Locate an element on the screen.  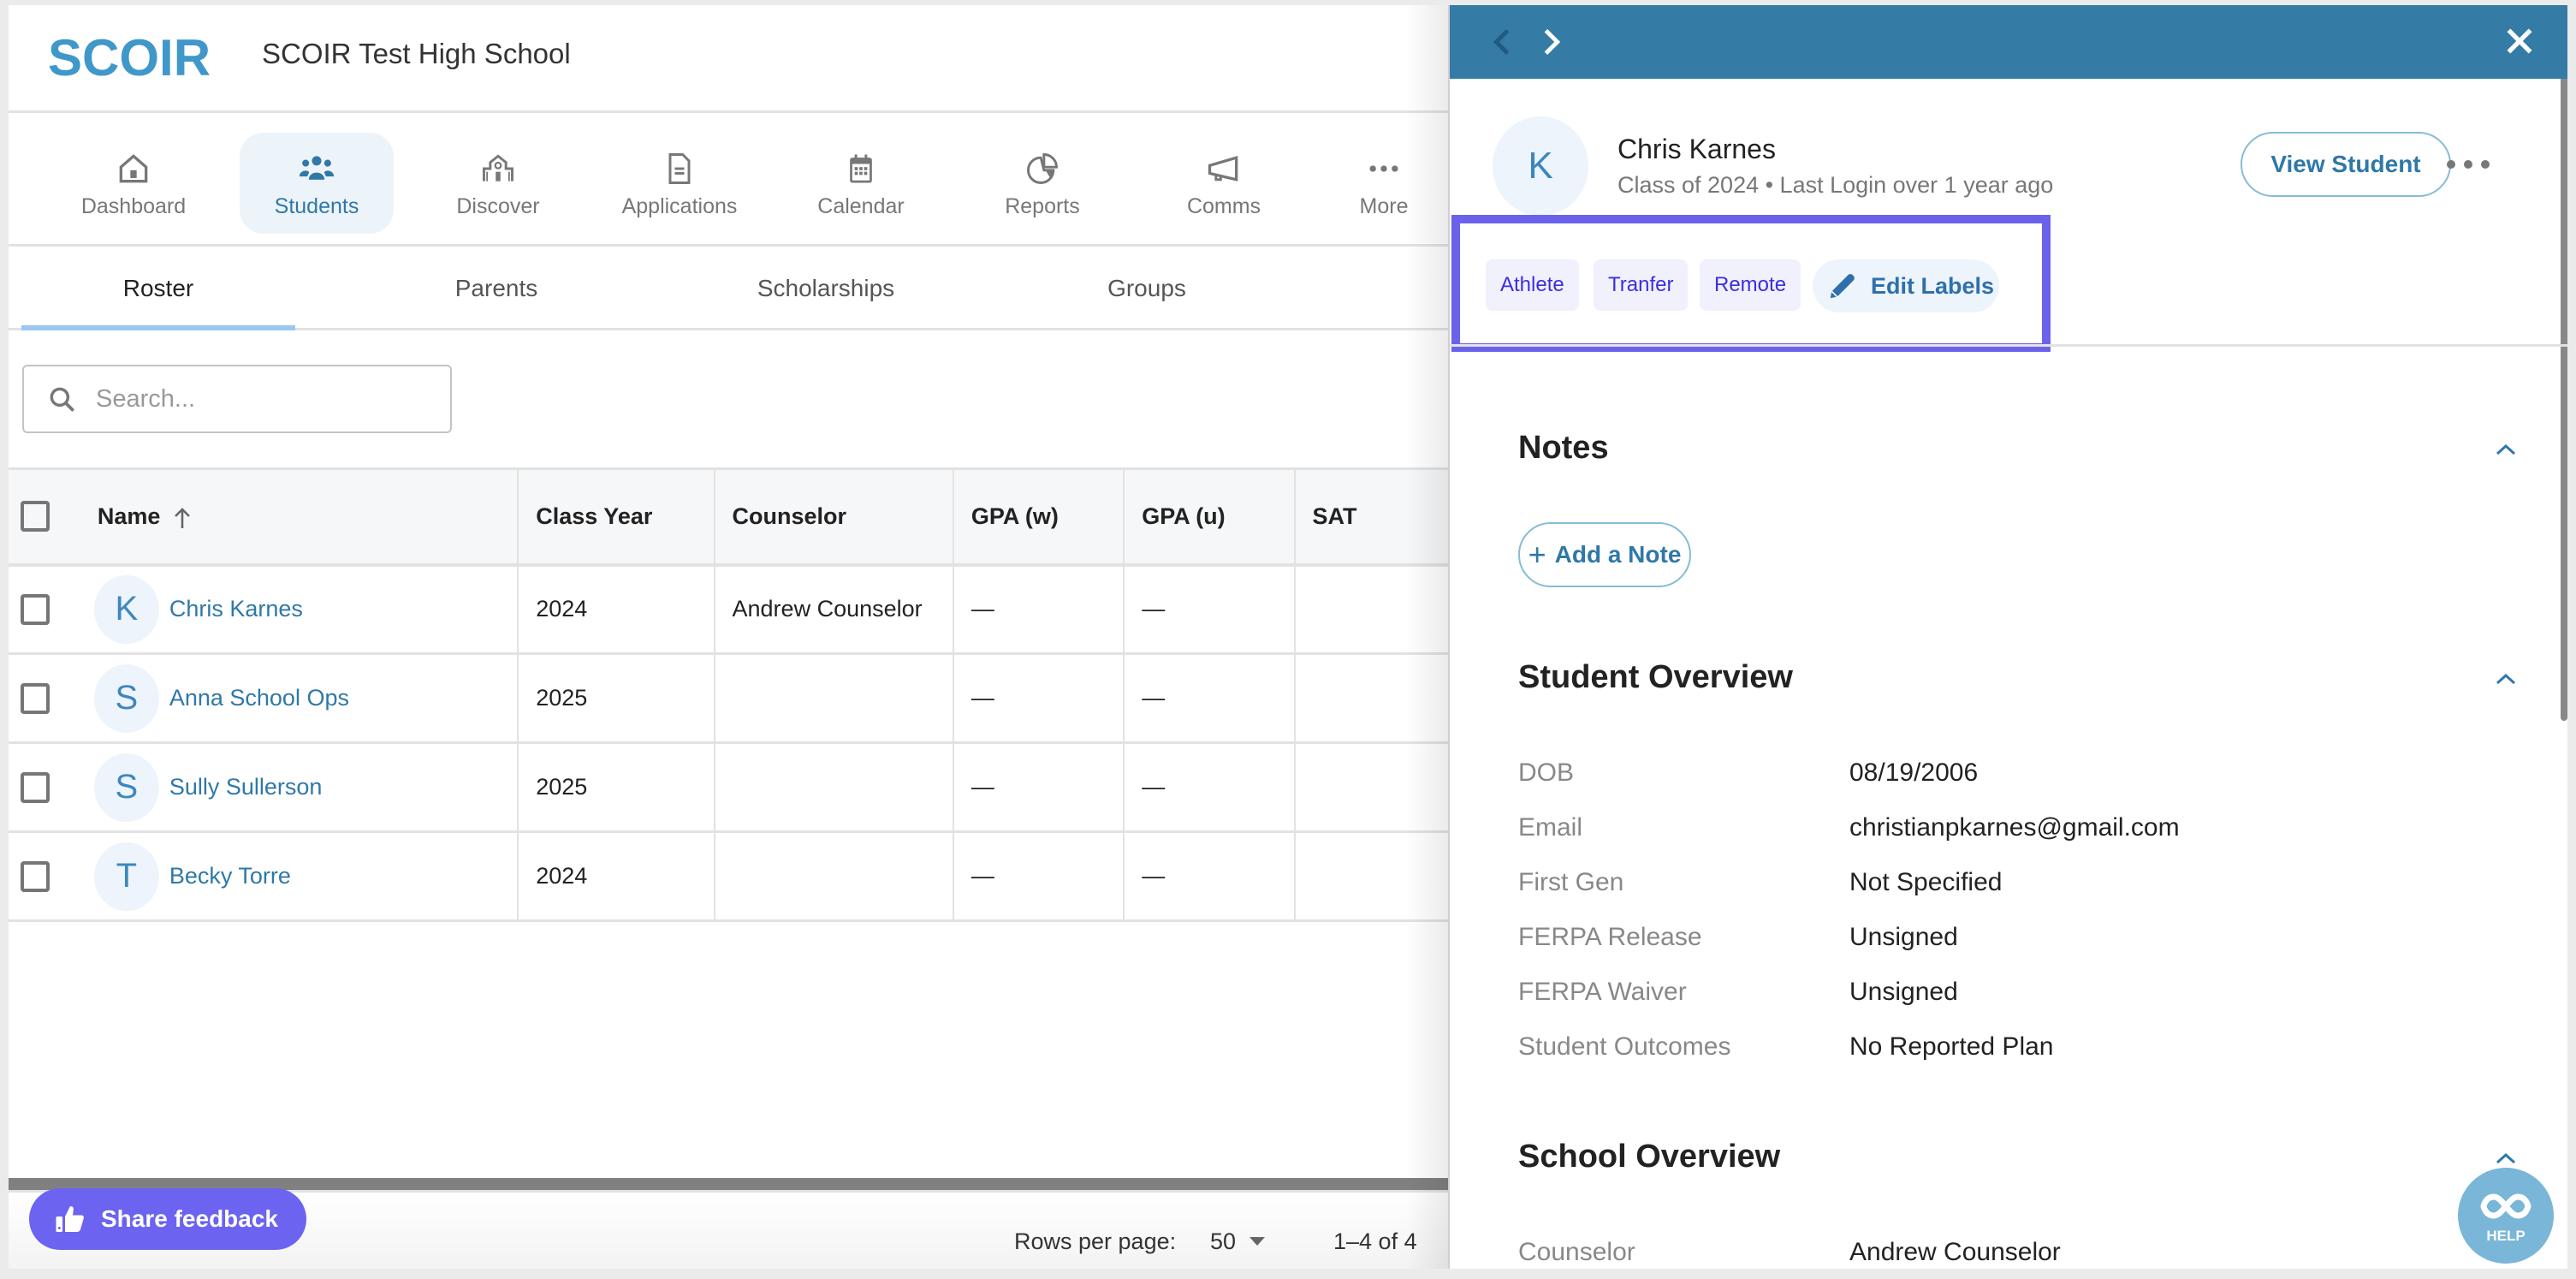
infinity-icon is located at coordinates (2505, 1206).